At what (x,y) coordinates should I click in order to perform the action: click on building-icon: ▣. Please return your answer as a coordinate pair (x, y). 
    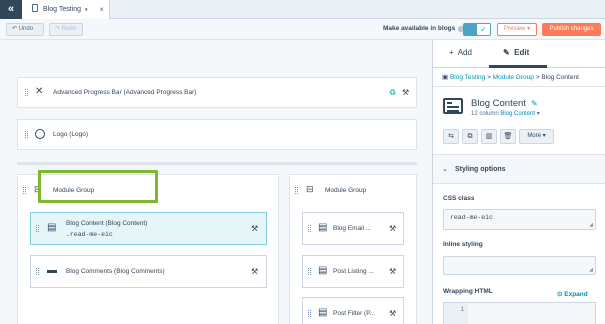
    Looking at the image, I should click on (445, 77).